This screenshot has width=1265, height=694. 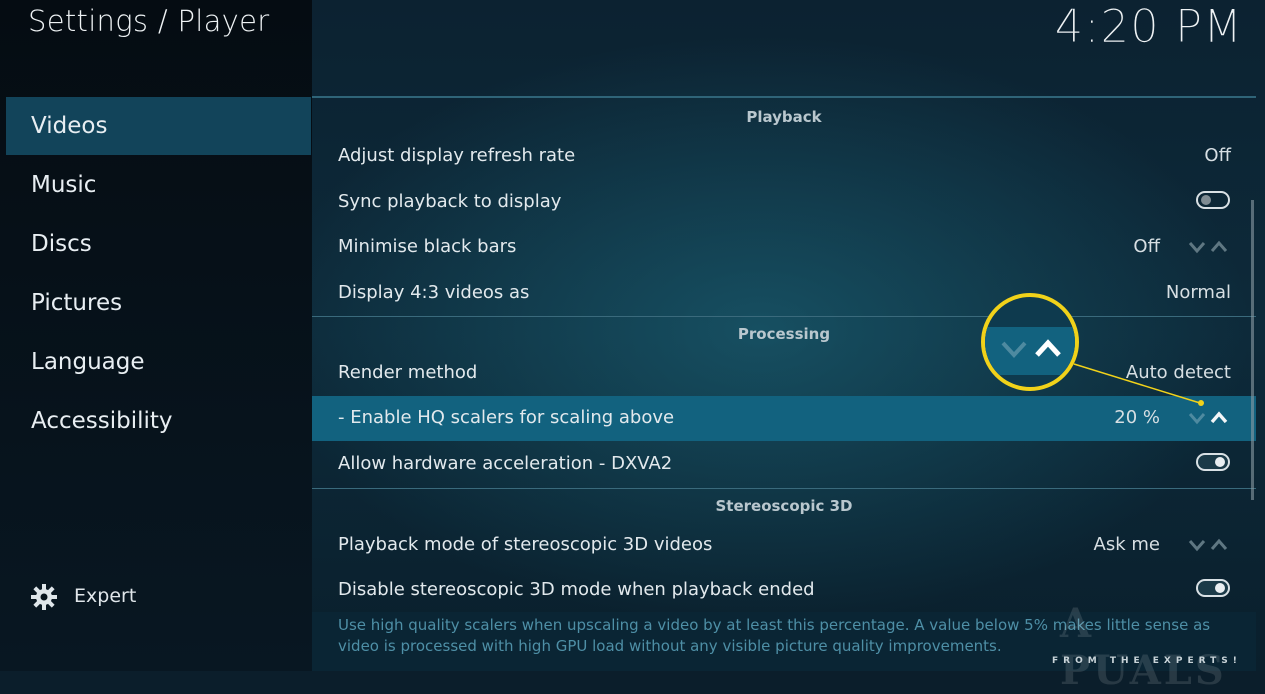 What do you see at coordinates (1031, 348) in the screenshot?
I see `spinner-arrows-icon` at bounding box center [1031, 348].